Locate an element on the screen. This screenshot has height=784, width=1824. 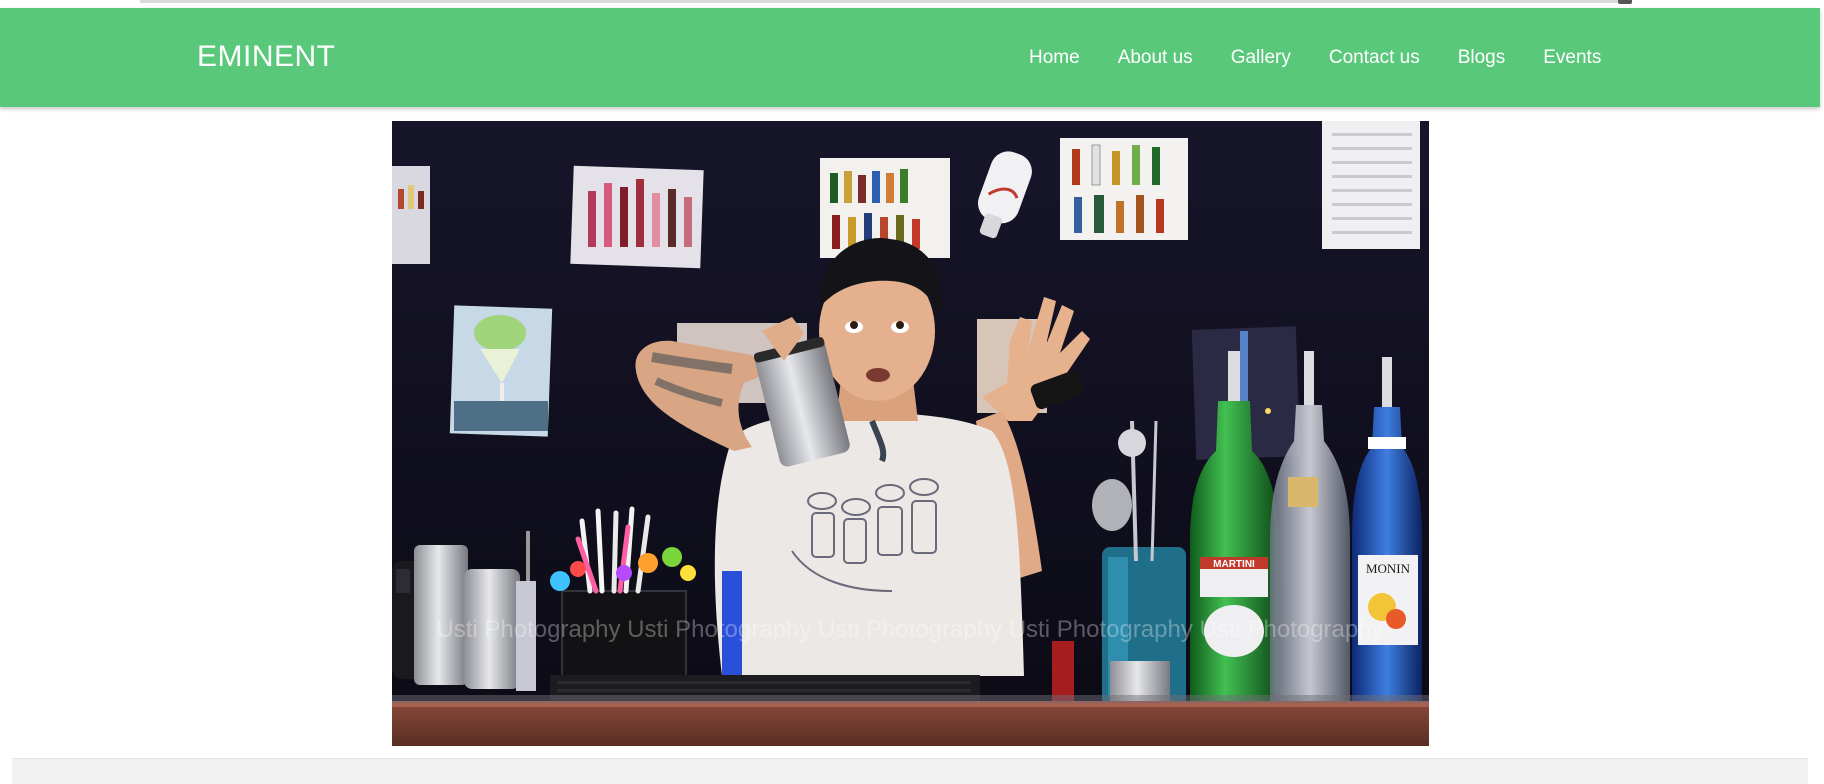
nav-link-home: Home is located at coordinates (1054, 57).